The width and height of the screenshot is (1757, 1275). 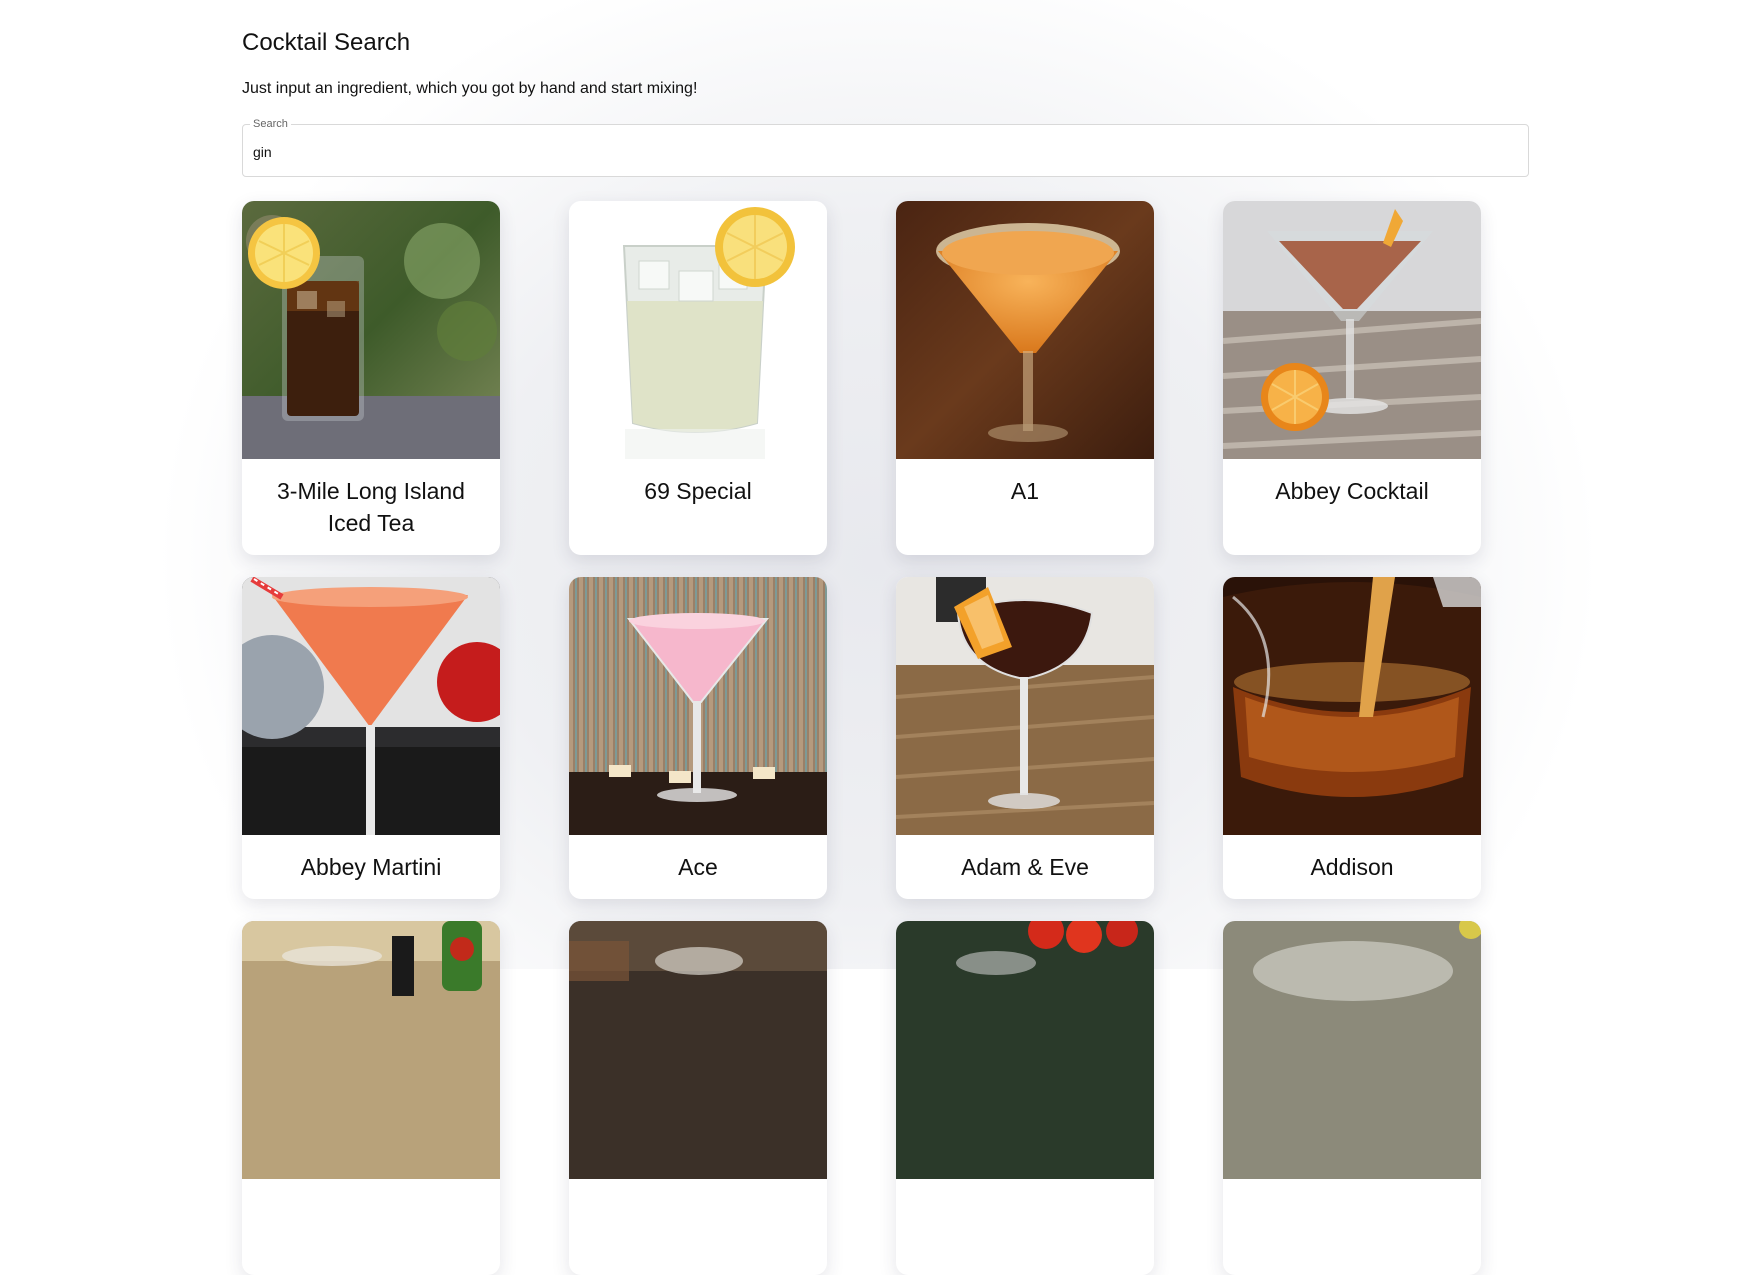 What do you see at coordinates (371, 867) in the screenshot?
I see `cocktail-name: Abbey Martini` at bounding box center [371, 867].